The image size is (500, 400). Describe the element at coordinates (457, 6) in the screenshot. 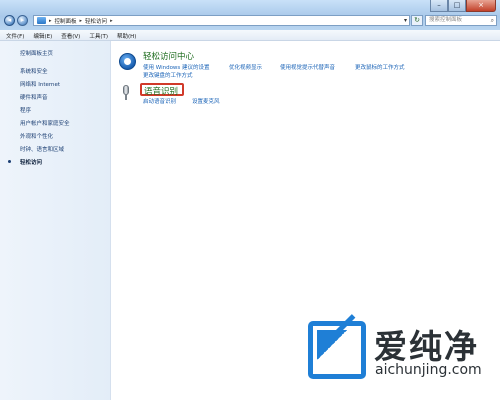

I see `maximize-button: □` at that location.